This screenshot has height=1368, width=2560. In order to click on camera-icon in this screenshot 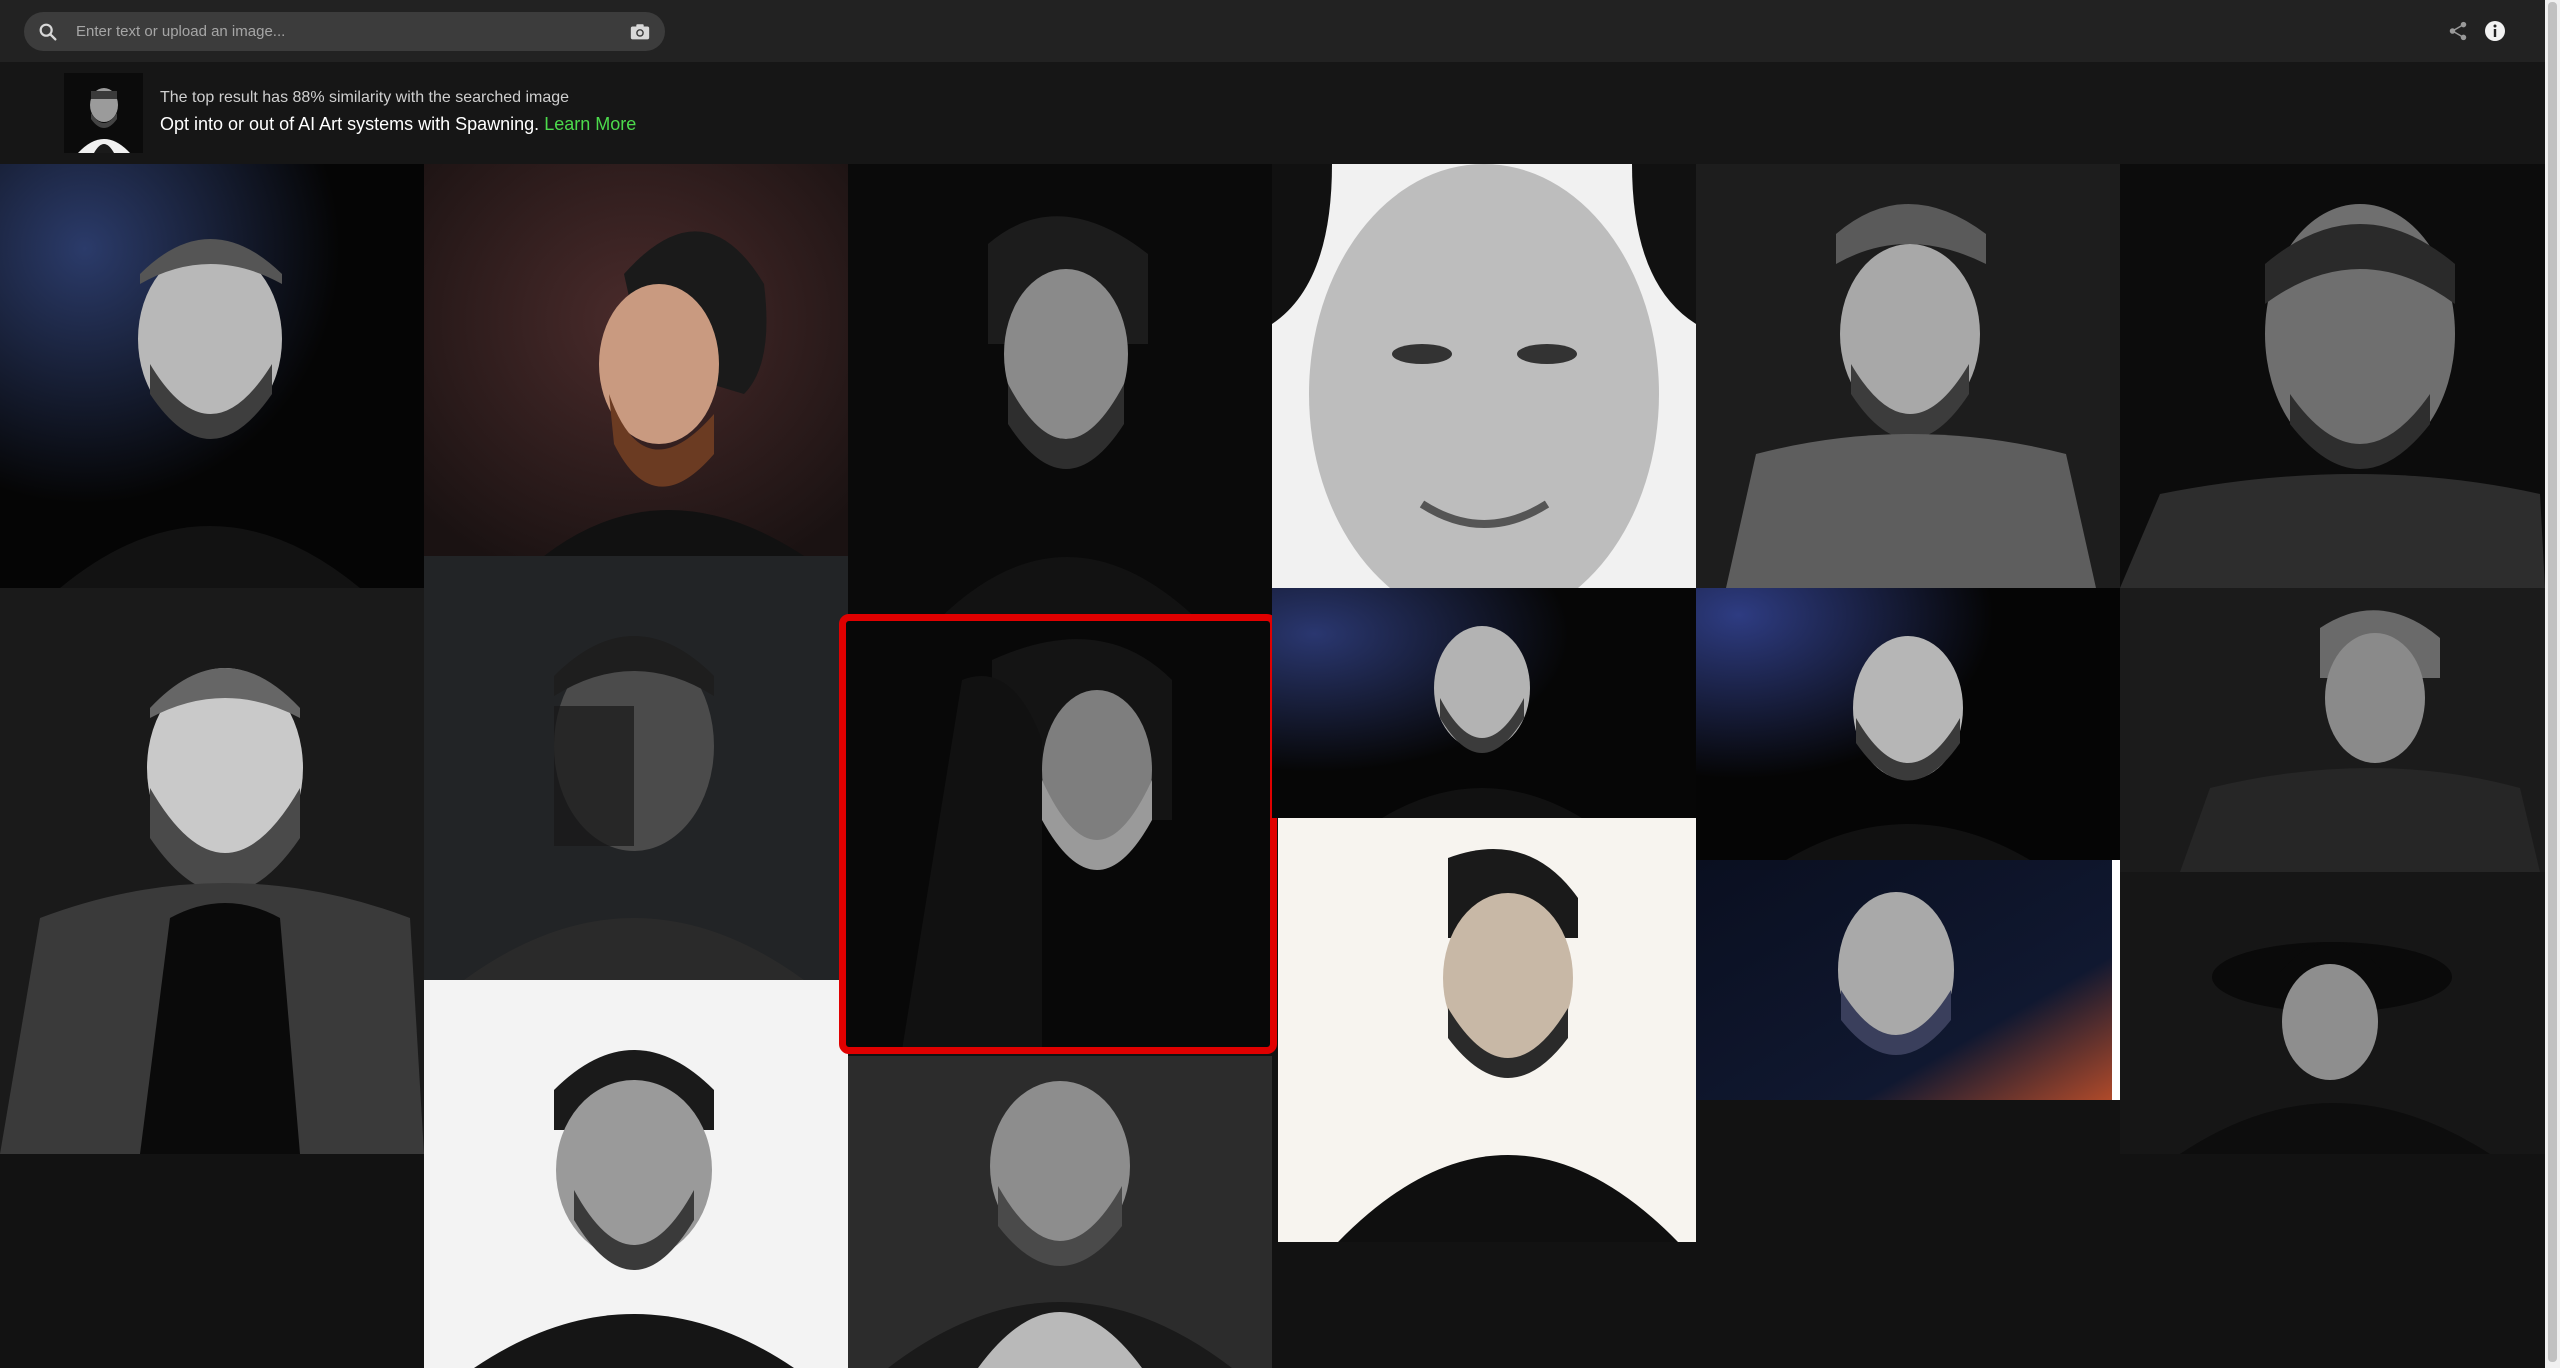, I will do `click(640, 32)`.